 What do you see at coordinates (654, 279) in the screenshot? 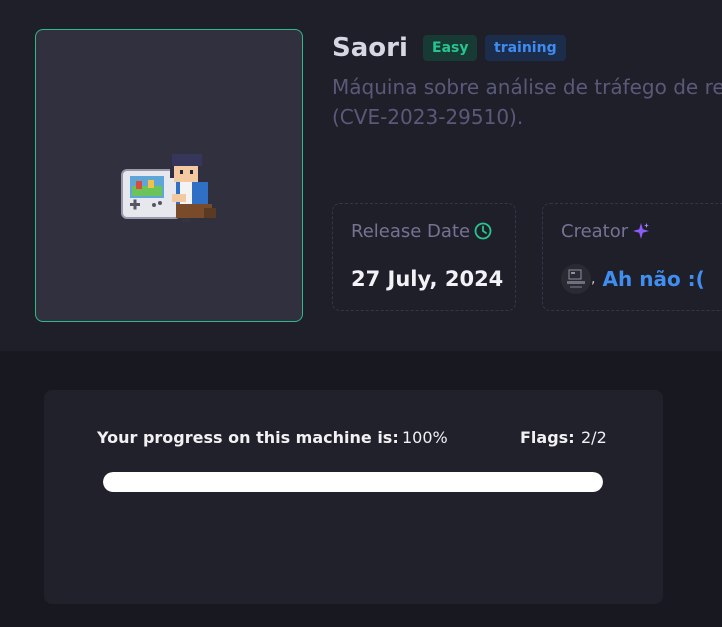
I see `creator-name-link: Ah não :(` at bounding box center [654, 279].